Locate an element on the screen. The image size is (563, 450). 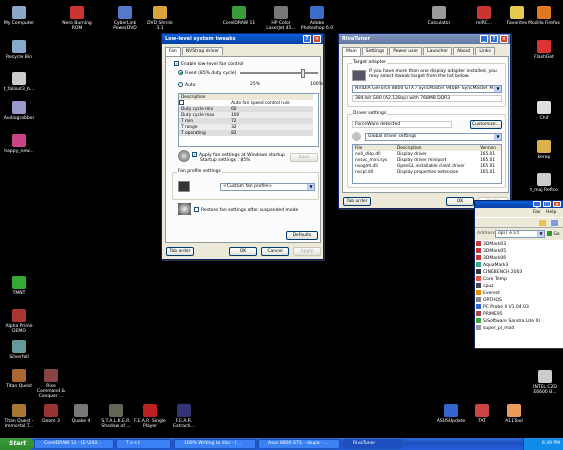
tab-fan: Fan is located at coordinates (173, 51).